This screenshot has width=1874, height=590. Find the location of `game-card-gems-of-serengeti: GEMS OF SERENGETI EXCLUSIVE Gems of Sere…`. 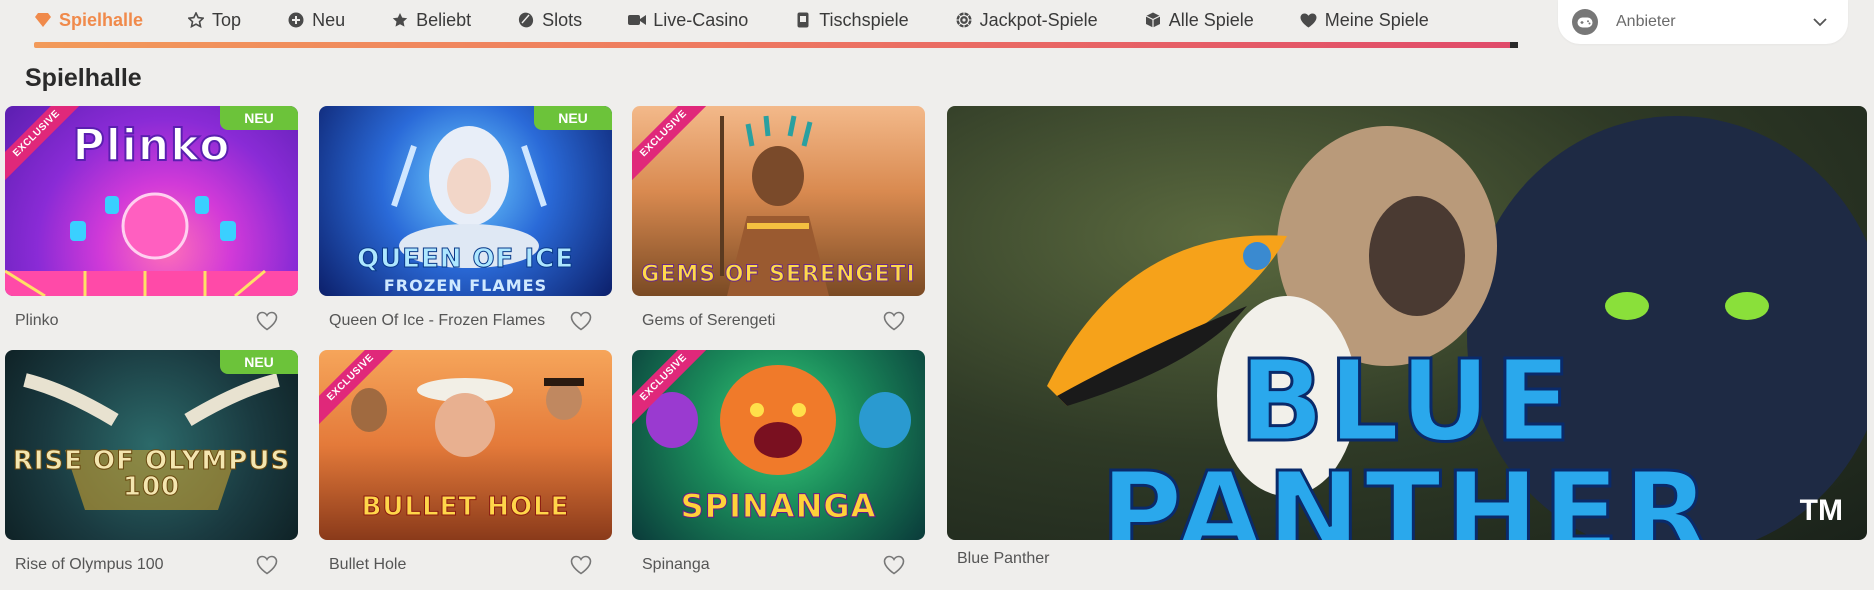

game-card-gems-of-serengeti: GEMS OF SERENGETI EXCLUSIVE Gems of Sere… is located at coordinates (778, 226).